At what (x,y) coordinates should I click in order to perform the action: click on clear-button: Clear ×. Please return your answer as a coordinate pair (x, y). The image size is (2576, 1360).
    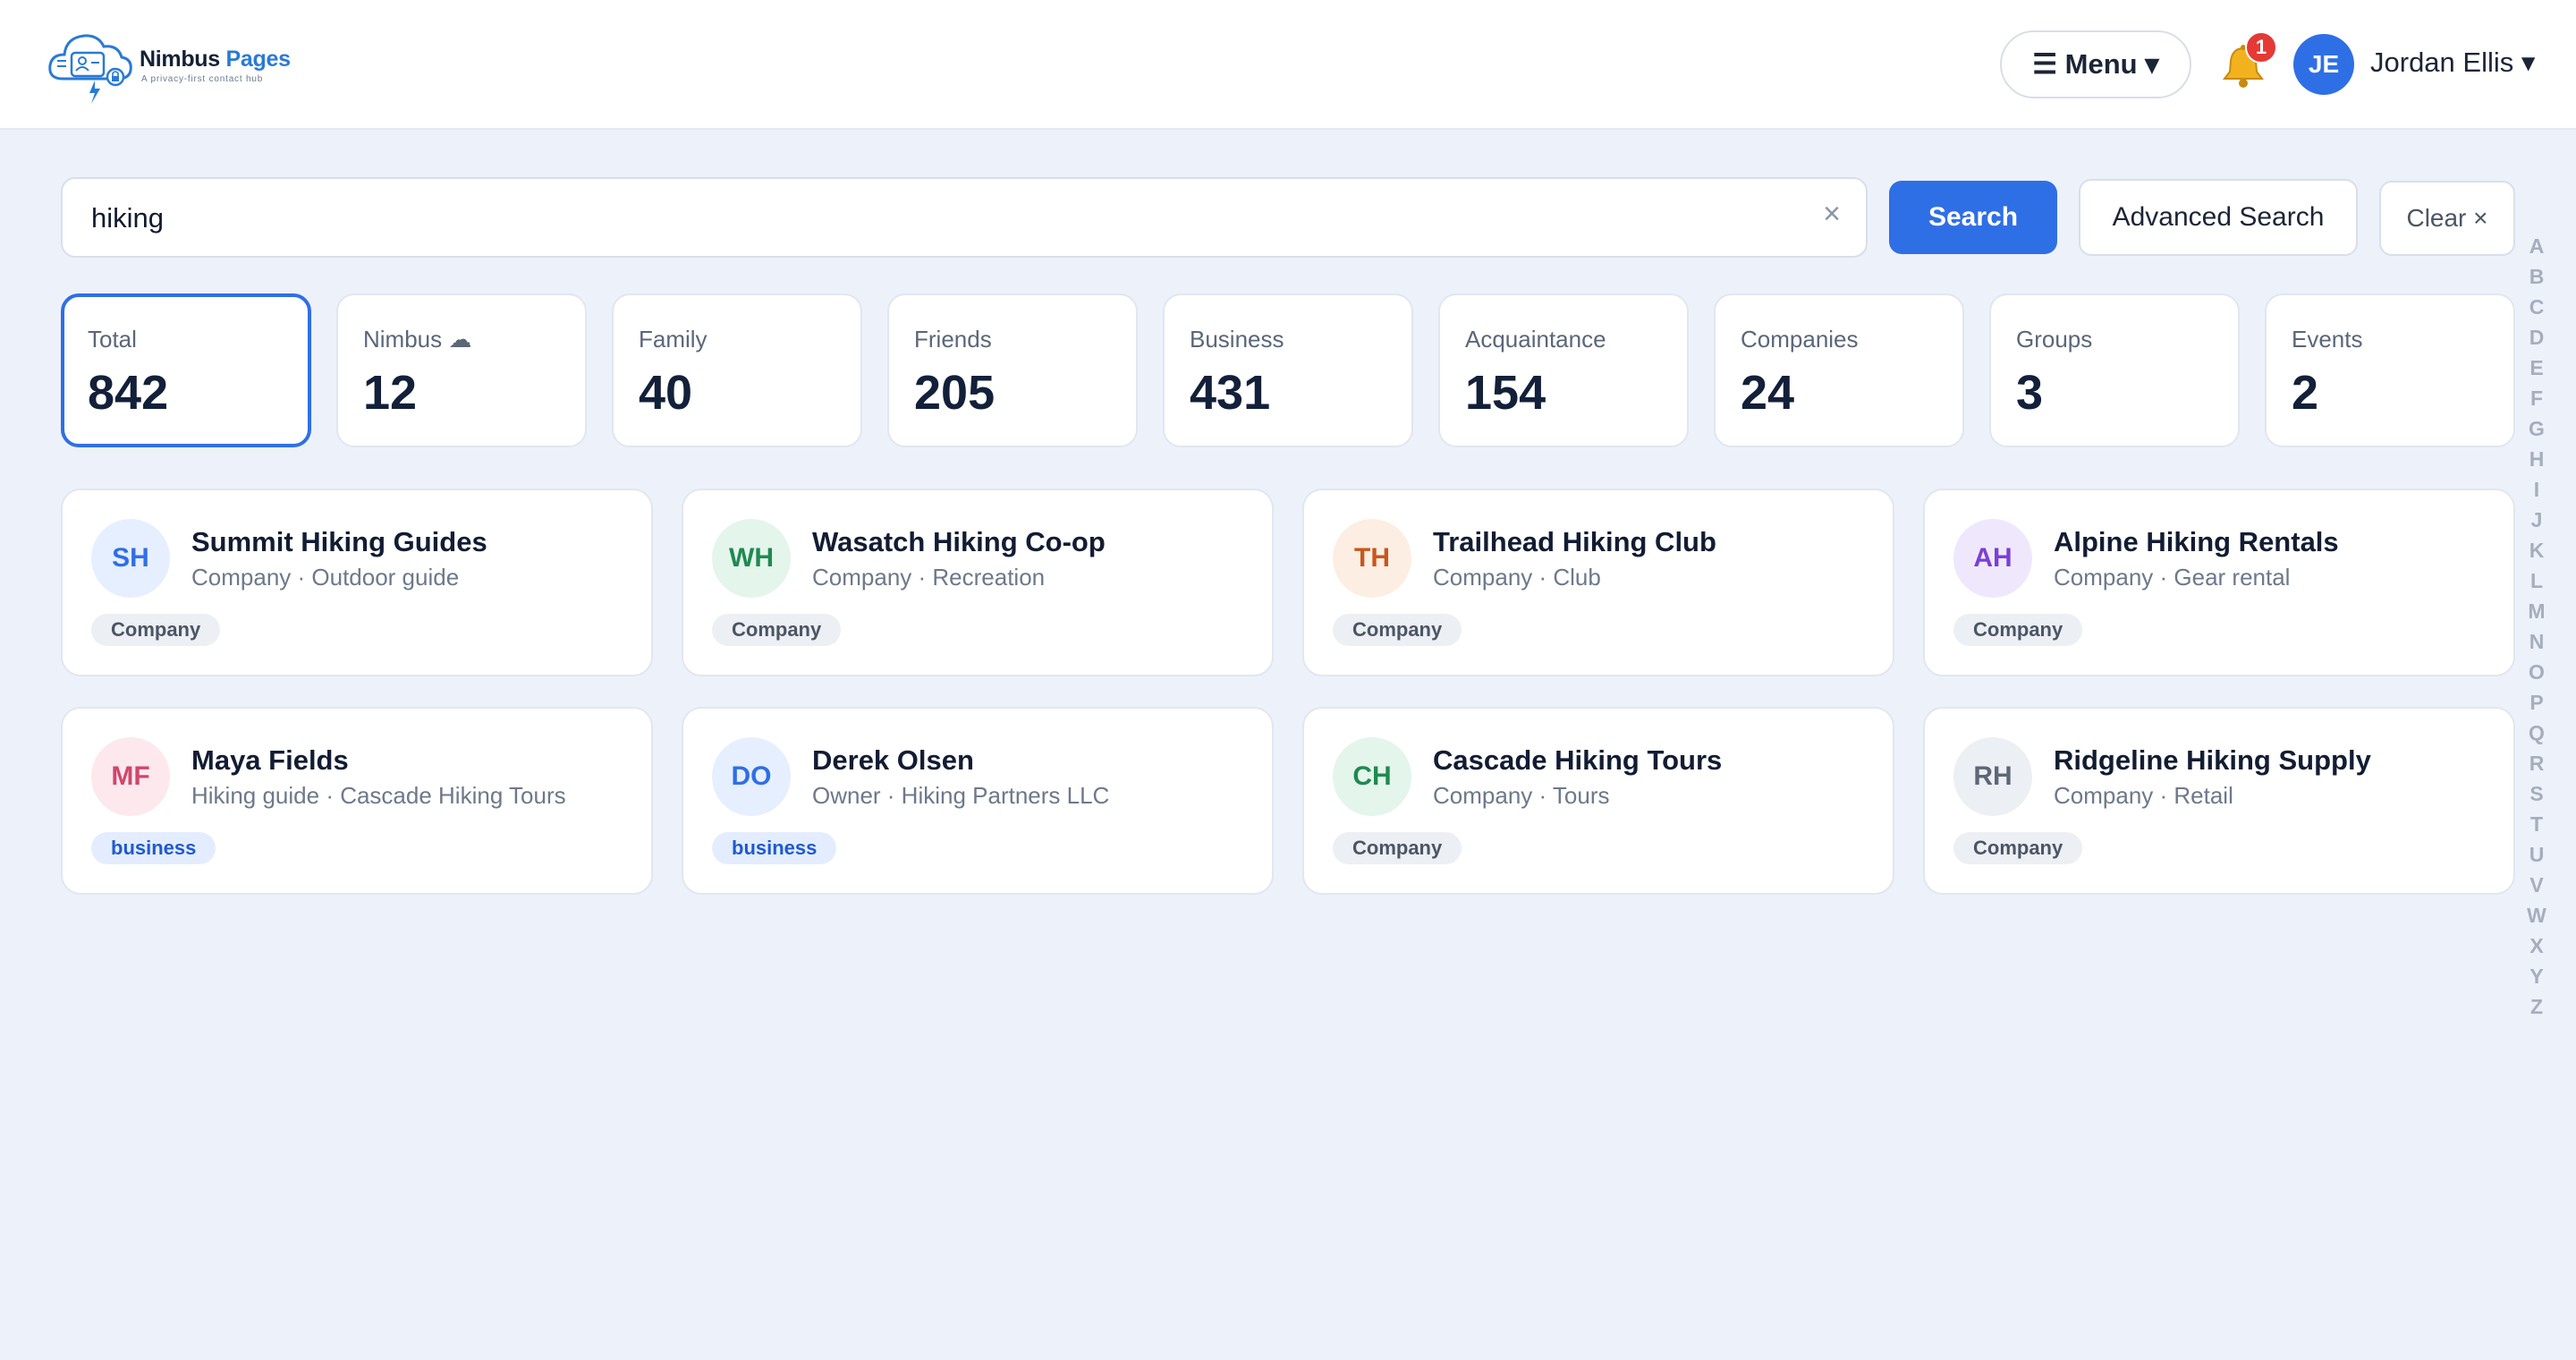
    Looking at the image, I should click on (2447, 218).